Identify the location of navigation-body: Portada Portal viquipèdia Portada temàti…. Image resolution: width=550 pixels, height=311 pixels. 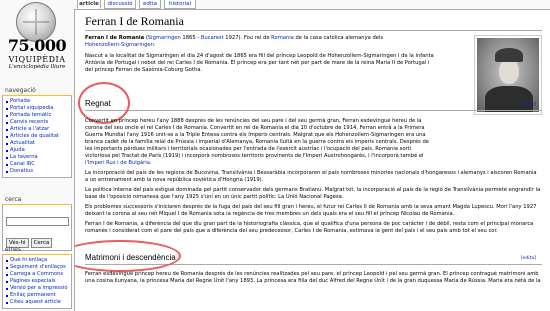
(37, 136).